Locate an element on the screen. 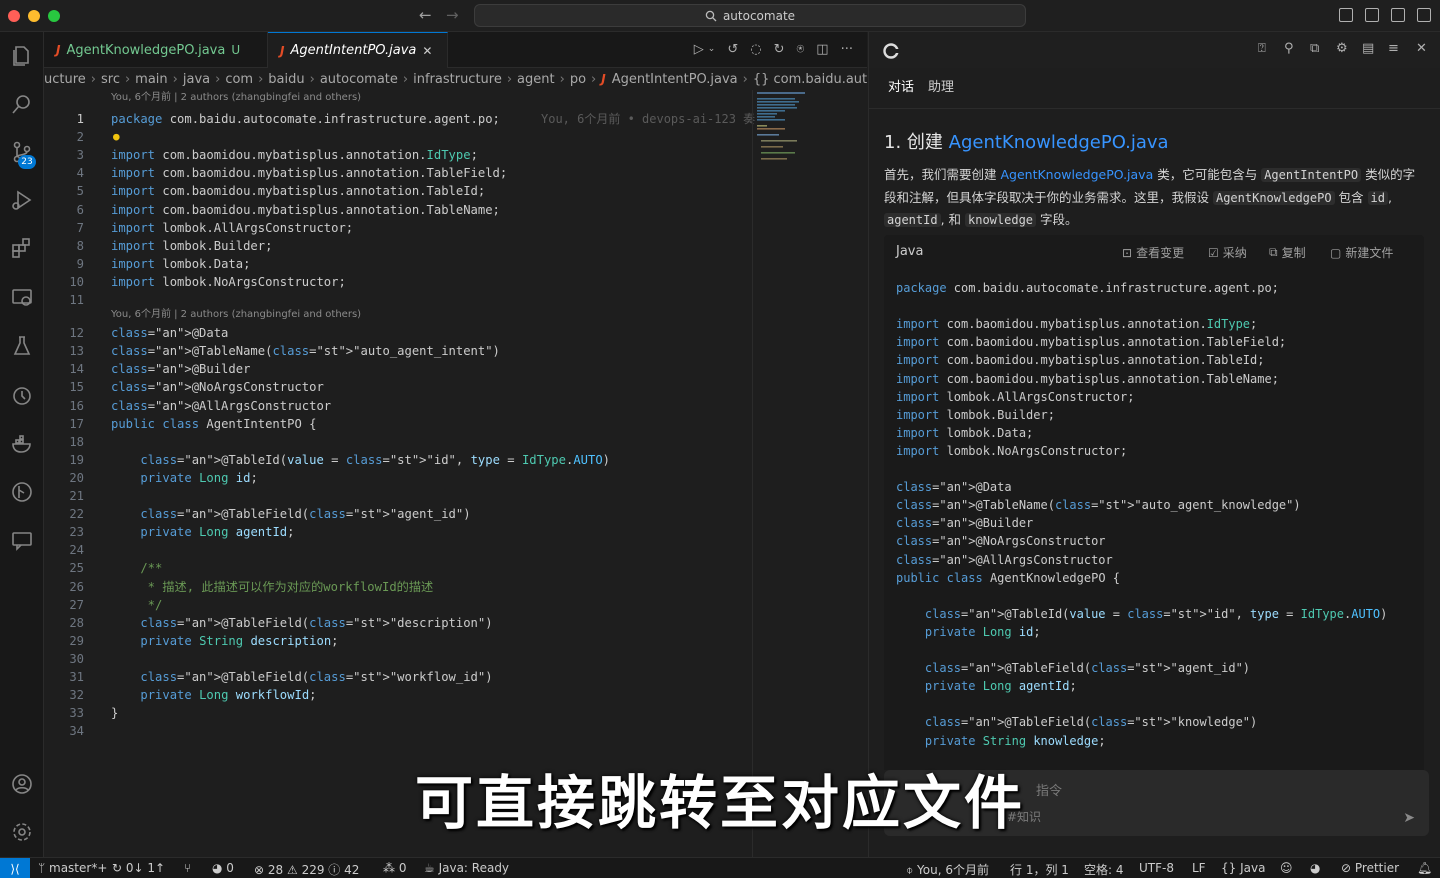 The height and width of the screenshot is (878, 1440). code-line: 7 import lombok.AllArgsConstructor; is located at coordinates (399, 228).